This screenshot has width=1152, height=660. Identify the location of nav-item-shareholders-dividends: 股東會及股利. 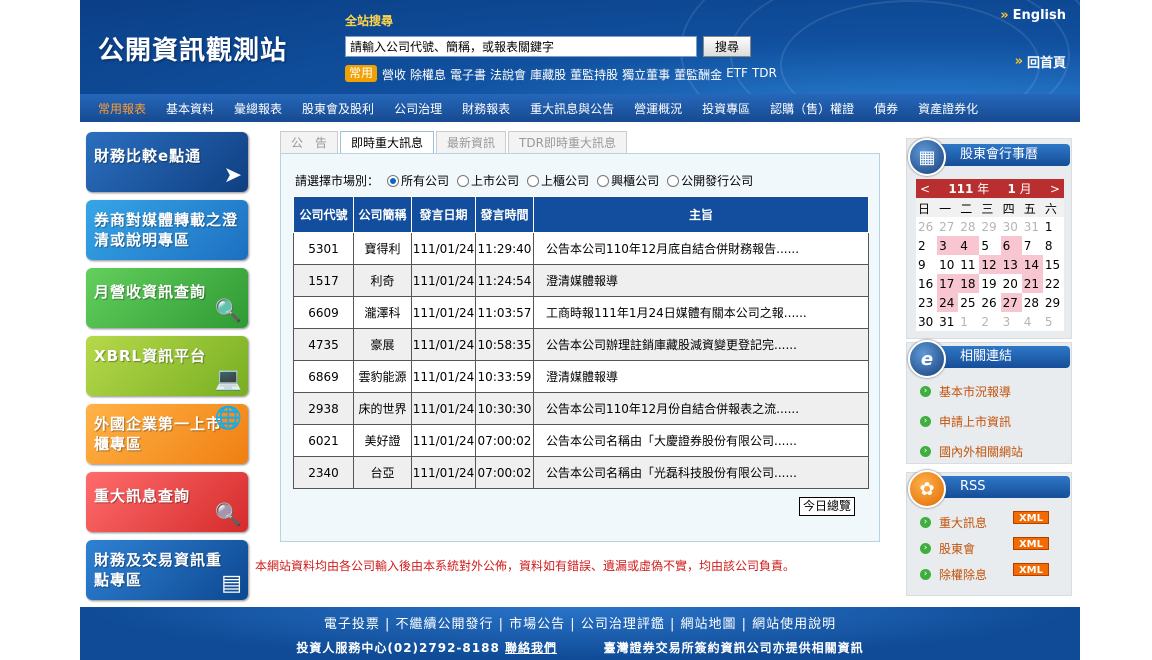
(338, 108).